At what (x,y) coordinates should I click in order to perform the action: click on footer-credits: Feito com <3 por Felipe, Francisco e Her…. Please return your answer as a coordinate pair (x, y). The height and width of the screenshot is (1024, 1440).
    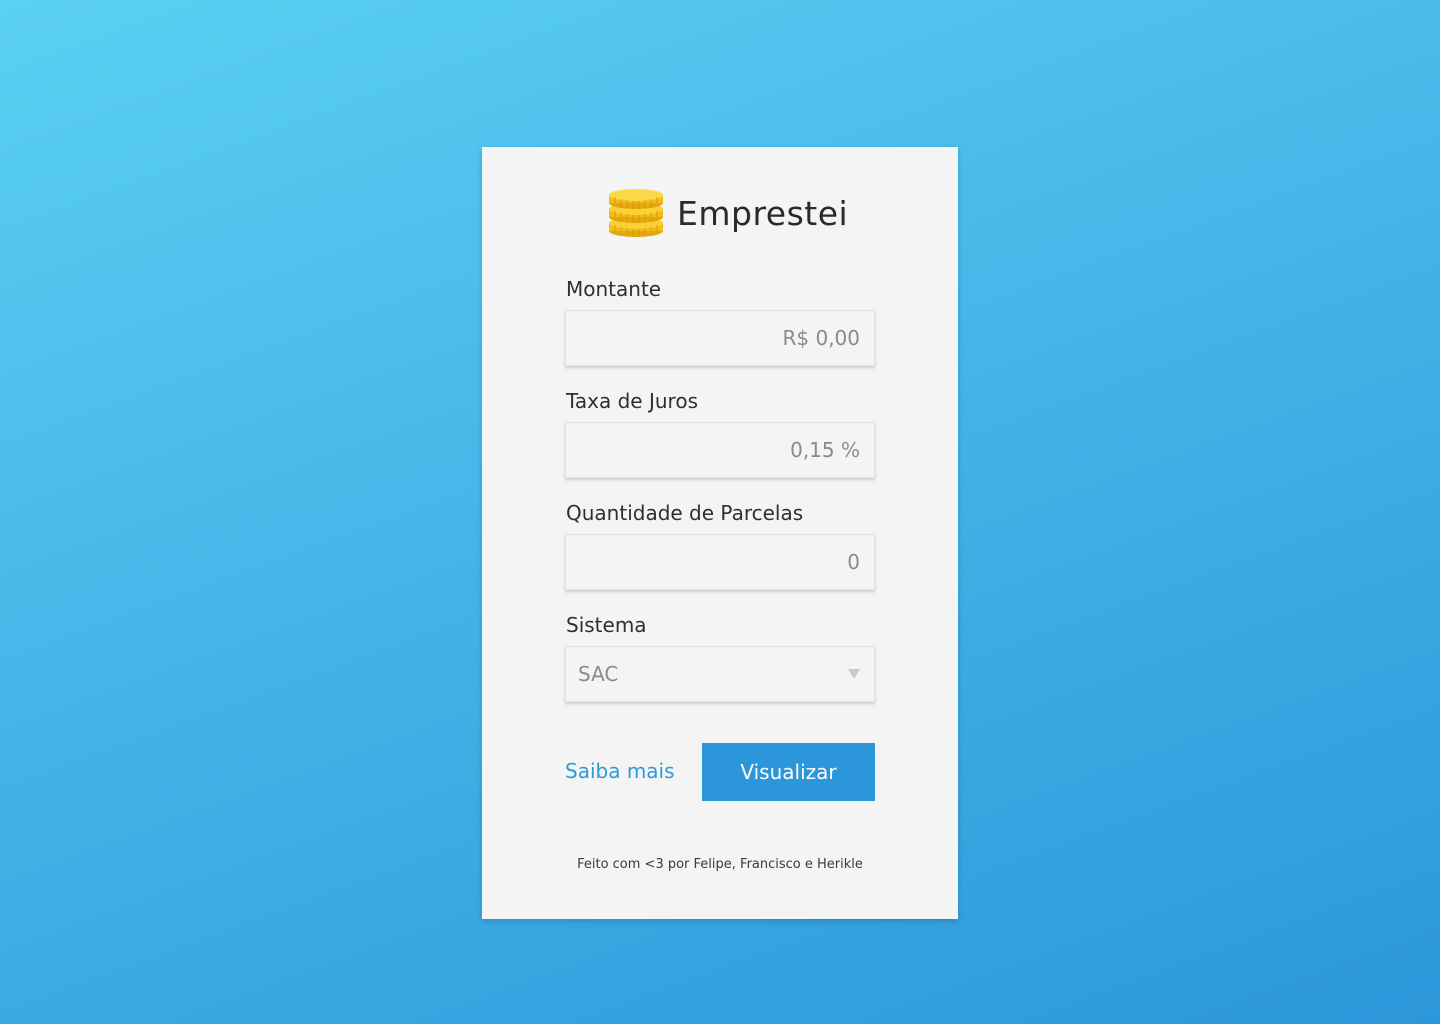
    Looking at the image, I should click on (720, 864).